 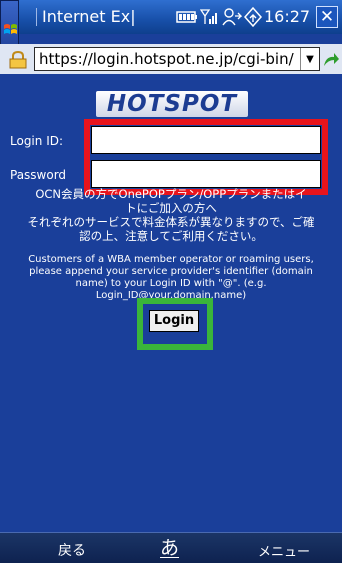 What do you see at coordinates (166, 59) in the screenshot?
I see `url-text: https://login.hotspot.ne.jp/cgi-bin/` at bounding box center [166, 59].